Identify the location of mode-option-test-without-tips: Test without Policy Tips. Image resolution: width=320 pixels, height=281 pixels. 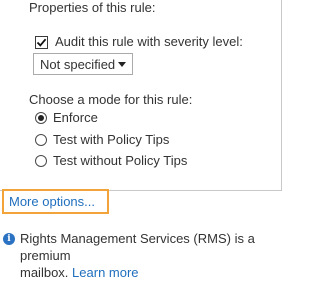
(111, 161).